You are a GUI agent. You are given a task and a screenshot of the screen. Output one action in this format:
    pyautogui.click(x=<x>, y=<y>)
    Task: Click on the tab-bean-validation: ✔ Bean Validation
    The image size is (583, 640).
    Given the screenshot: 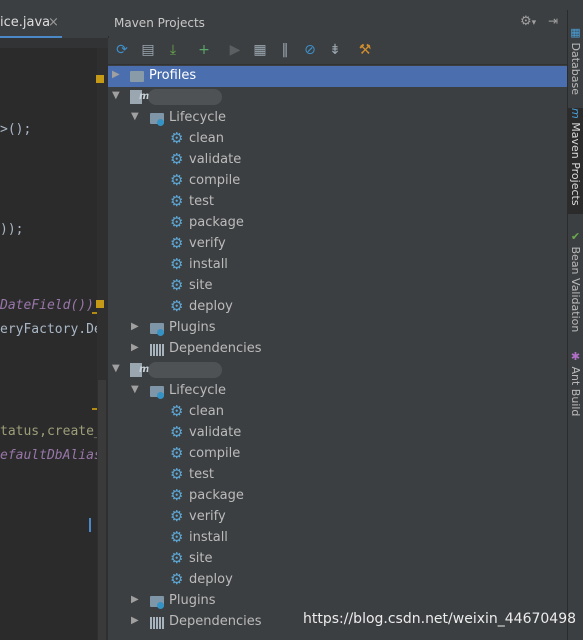 What is the action you would take?
    pyautogui.click(x=575, y=281)
    